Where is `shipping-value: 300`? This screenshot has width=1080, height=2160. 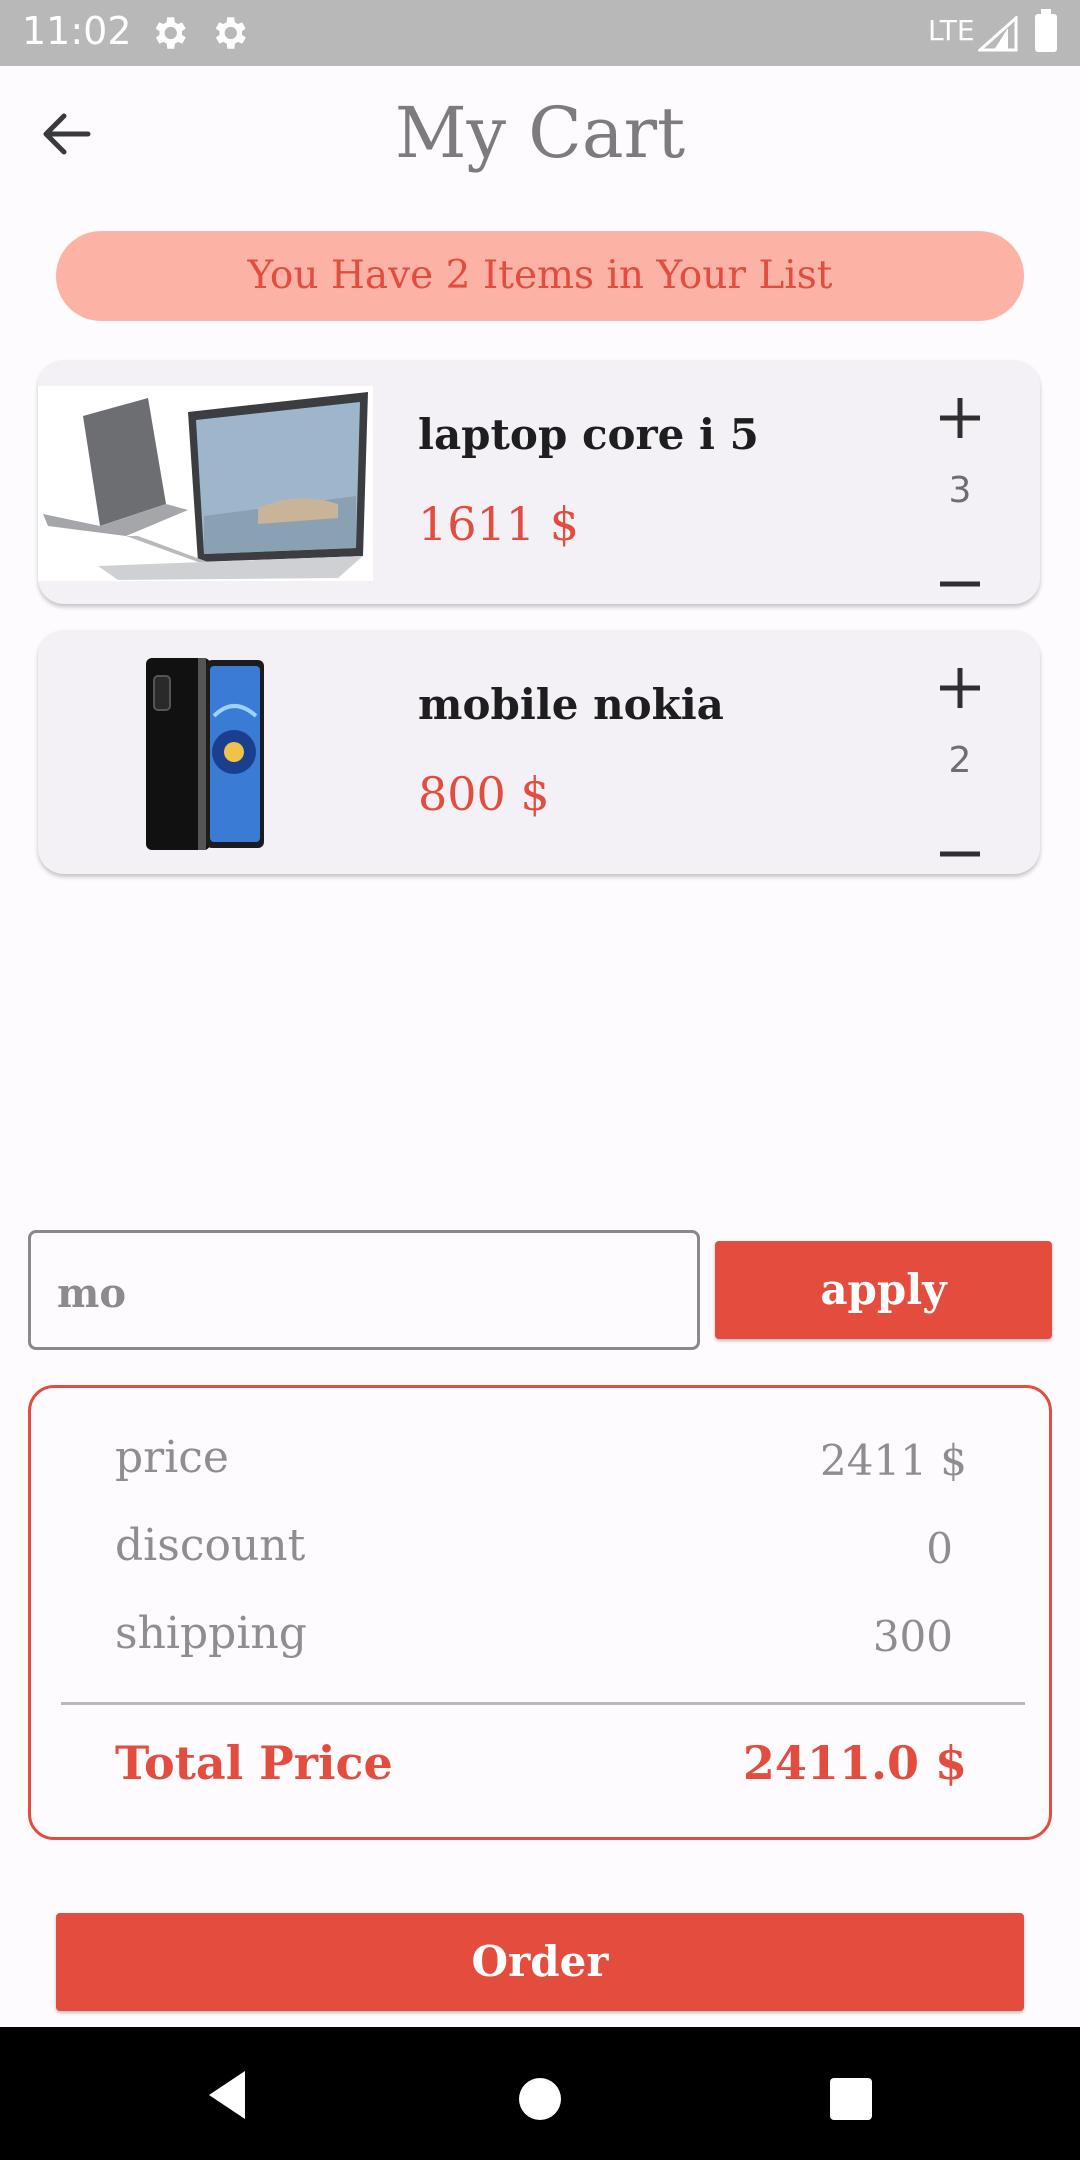 shipping-value: 300 is located at coordinates (912, 1636).